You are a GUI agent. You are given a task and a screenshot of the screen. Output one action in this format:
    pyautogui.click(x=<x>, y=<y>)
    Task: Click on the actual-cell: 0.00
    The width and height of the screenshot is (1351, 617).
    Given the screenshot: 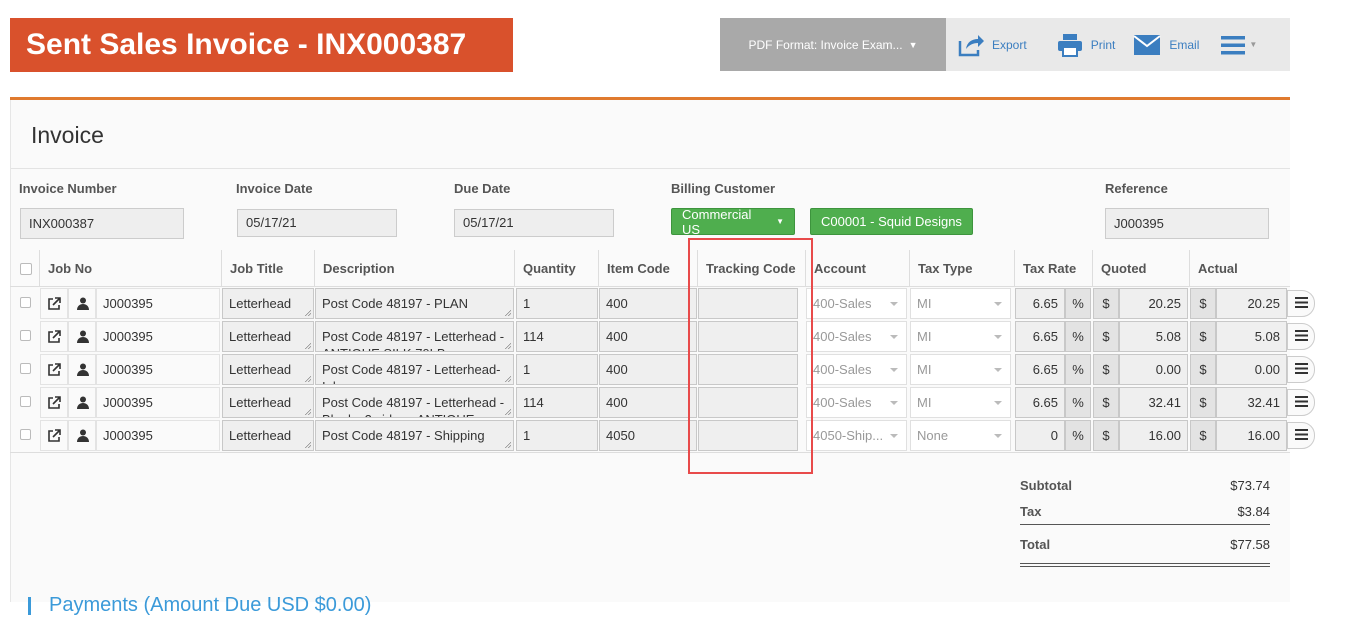 What is the action you would take?
    pyautogui.click(x=1251, y=369)
    